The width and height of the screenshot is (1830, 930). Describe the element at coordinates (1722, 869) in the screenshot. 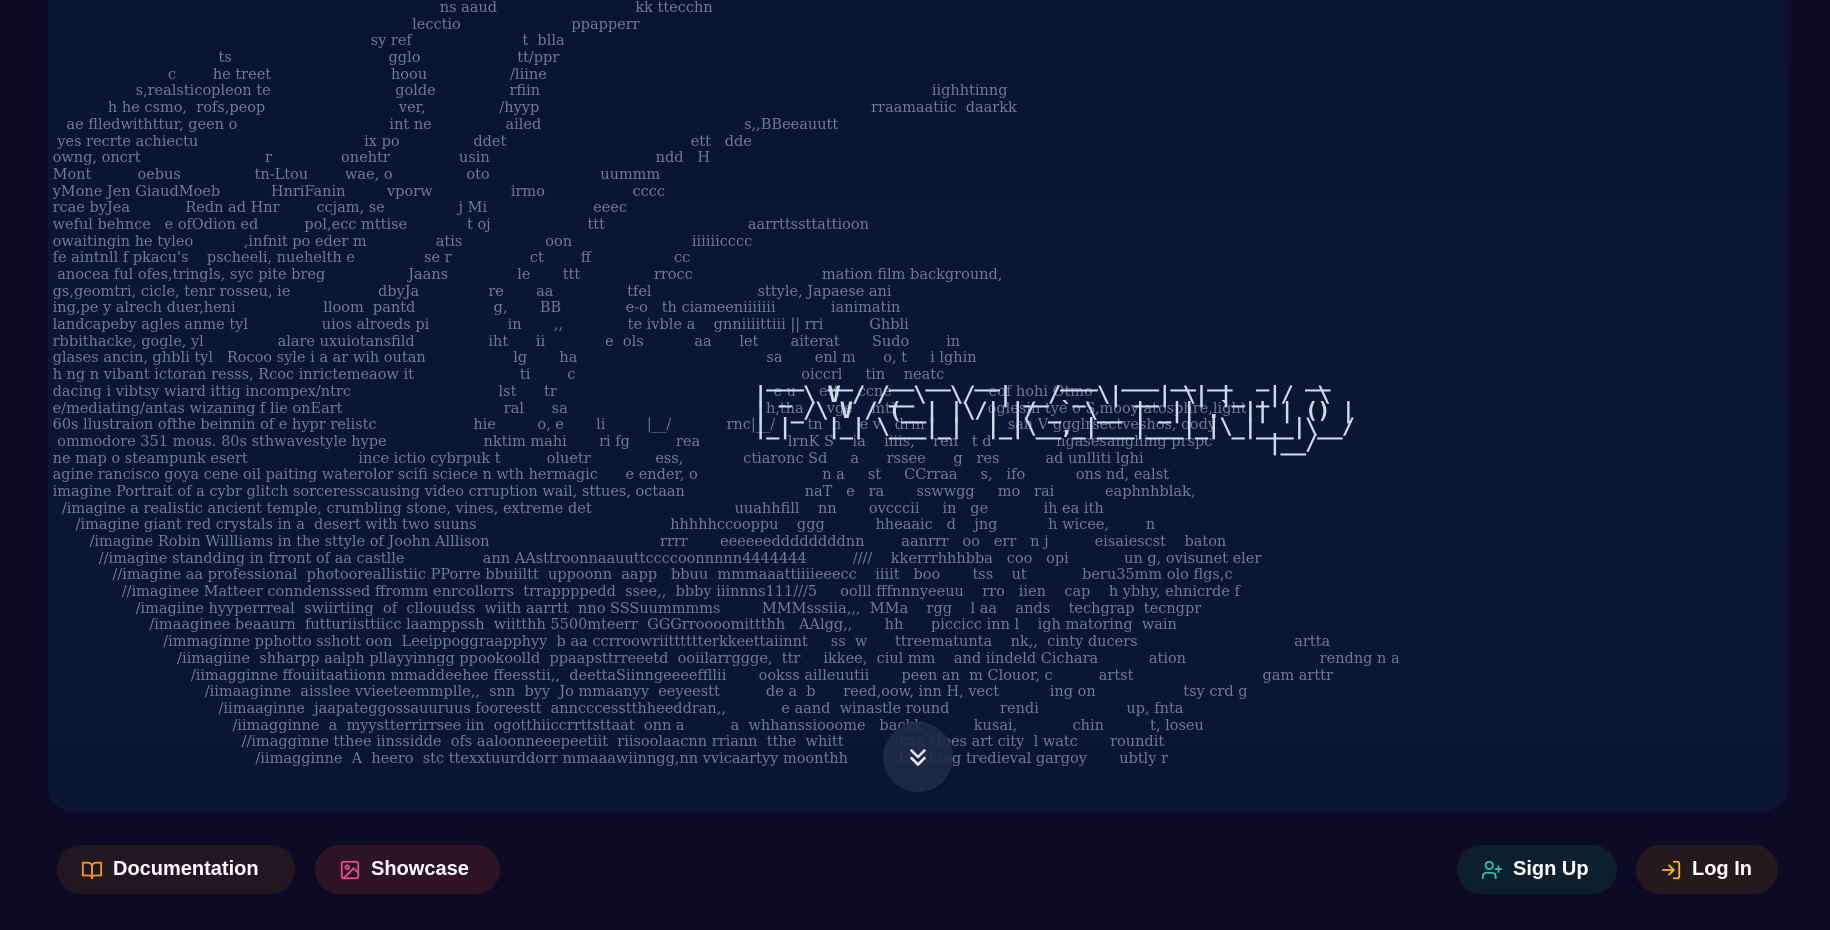

I see `log-in-label: Log In` at that location.